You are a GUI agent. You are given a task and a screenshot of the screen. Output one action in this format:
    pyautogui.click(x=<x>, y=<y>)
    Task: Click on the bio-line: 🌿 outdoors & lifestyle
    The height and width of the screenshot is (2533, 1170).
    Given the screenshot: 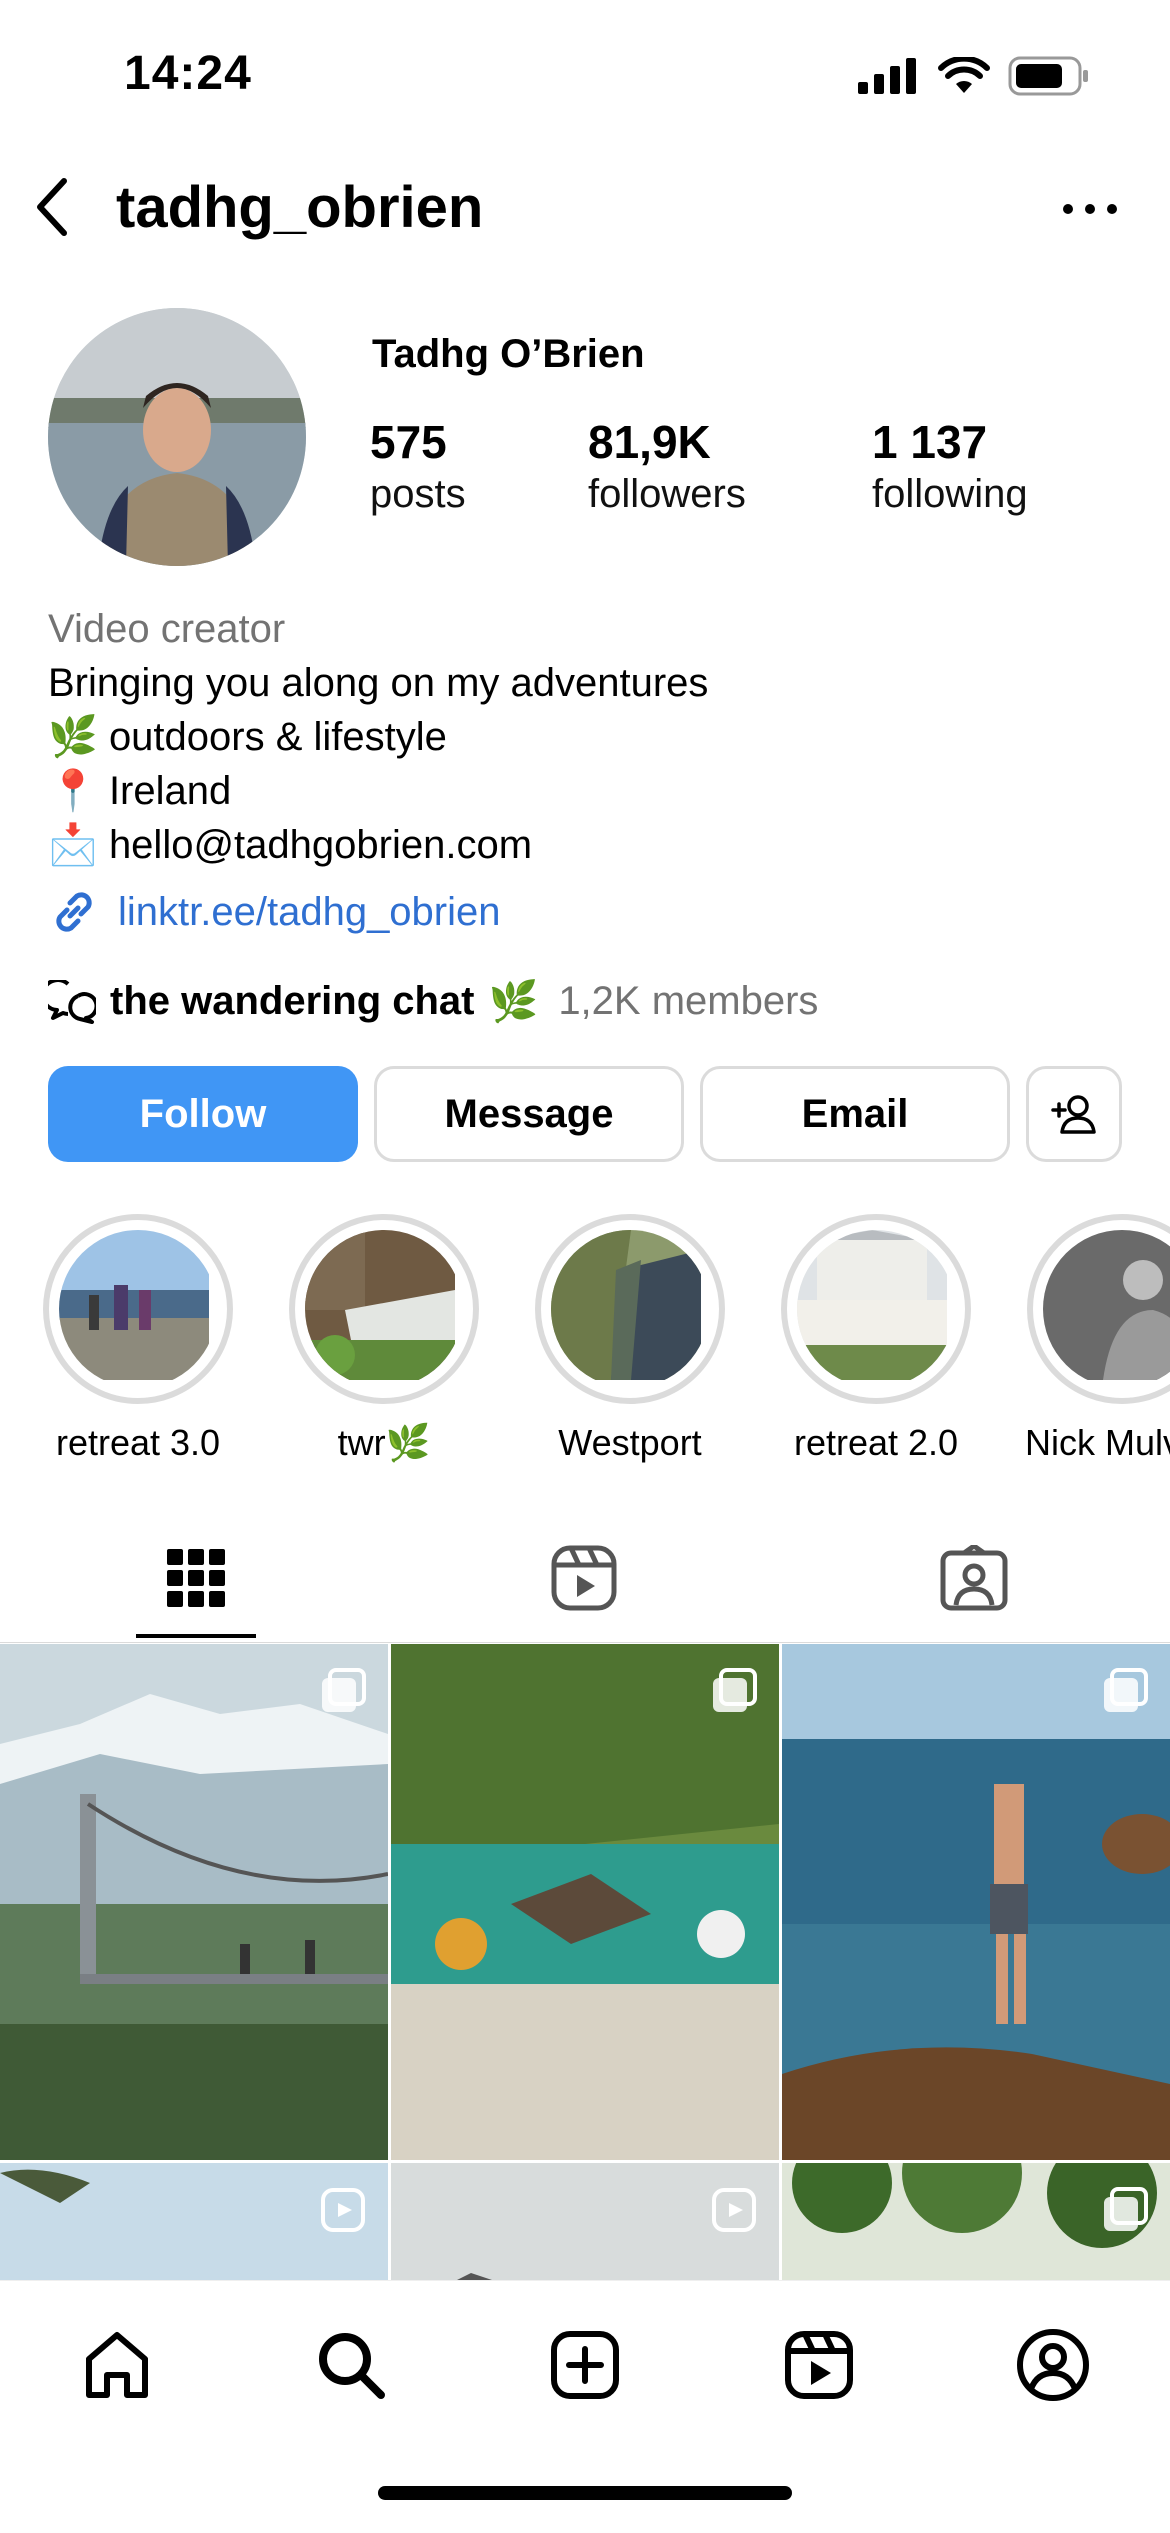 What is the action you would take?
    pyautogui.click(x=378, y=737)
    